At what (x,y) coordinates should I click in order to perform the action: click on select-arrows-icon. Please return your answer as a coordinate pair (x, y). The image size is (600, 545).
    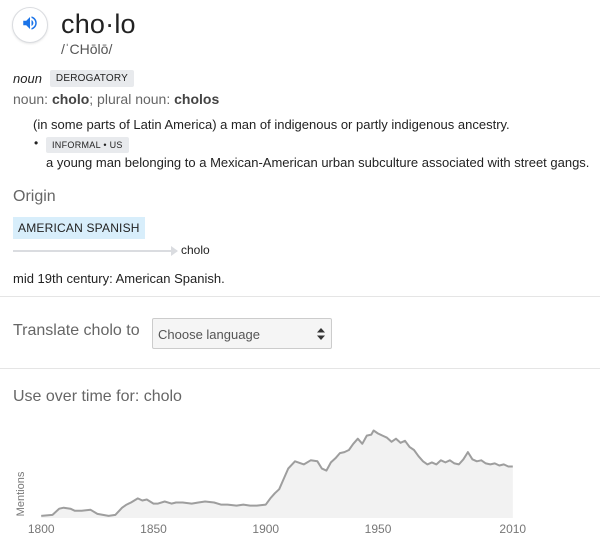
    Looking at the image, I should click on (321, 334).